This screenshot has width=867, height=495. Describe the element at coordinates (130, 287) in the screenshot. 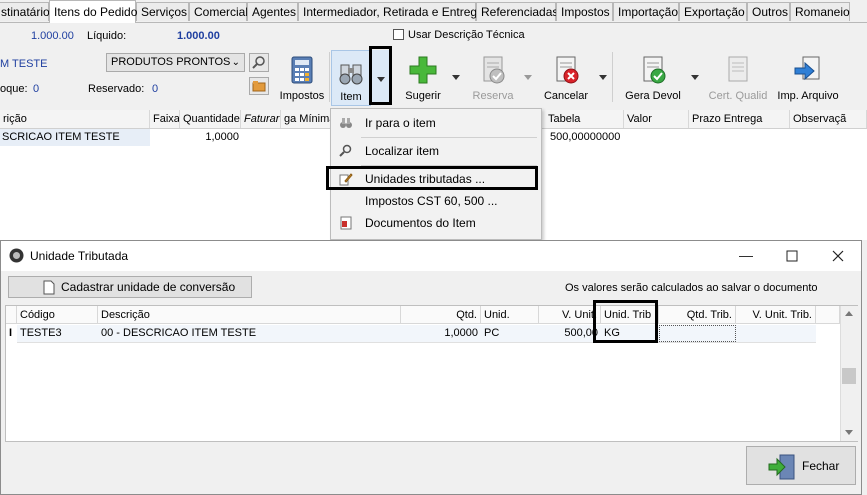

I see `cadastrar-unidade-button: Cadastrar unidade de conversão` at that location.